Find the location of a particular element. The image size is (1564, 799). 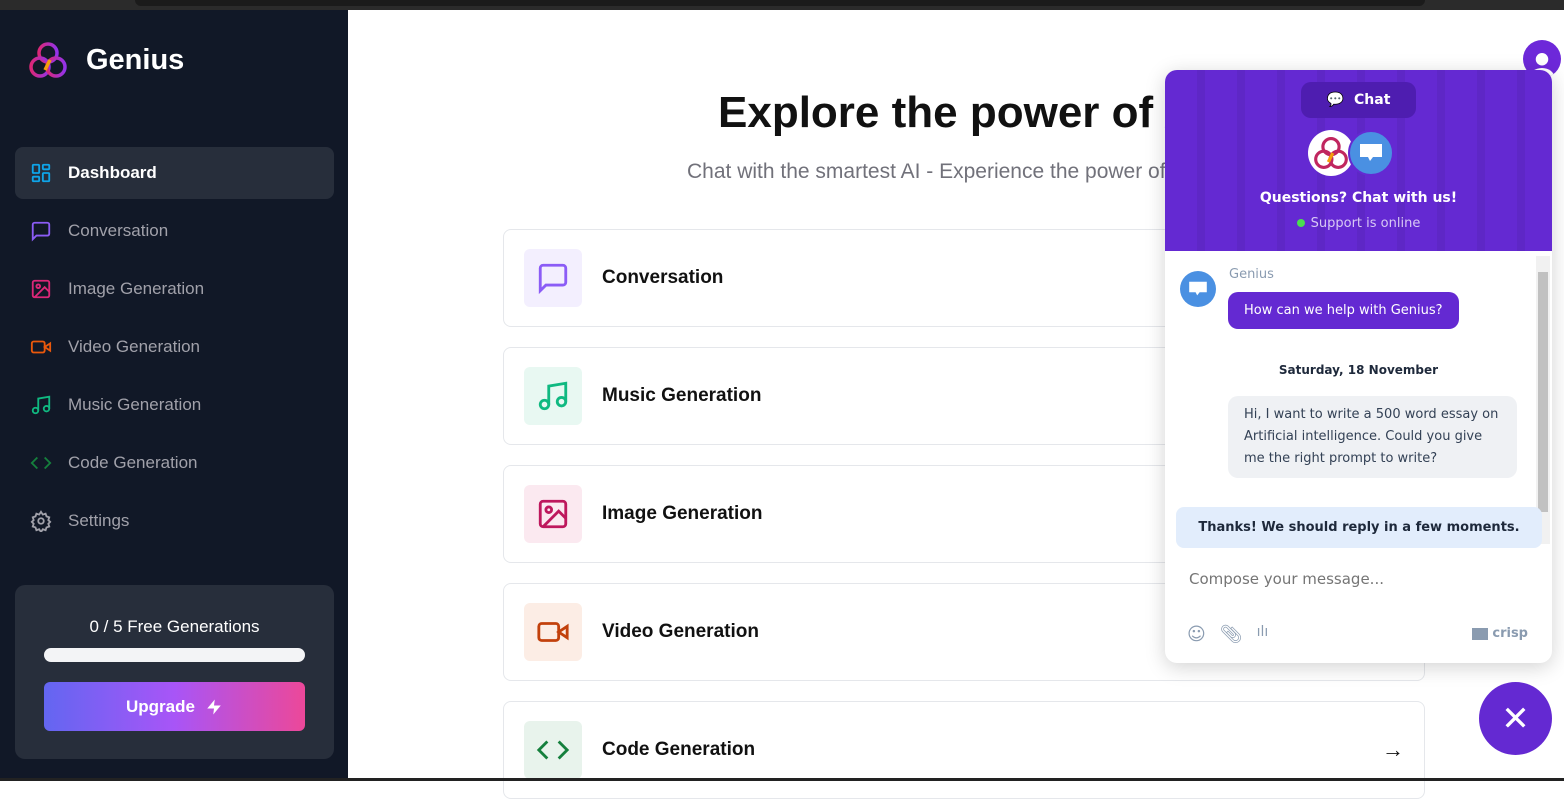

sidebar-item-label: Music Generation is located at coordinates (135, 404).